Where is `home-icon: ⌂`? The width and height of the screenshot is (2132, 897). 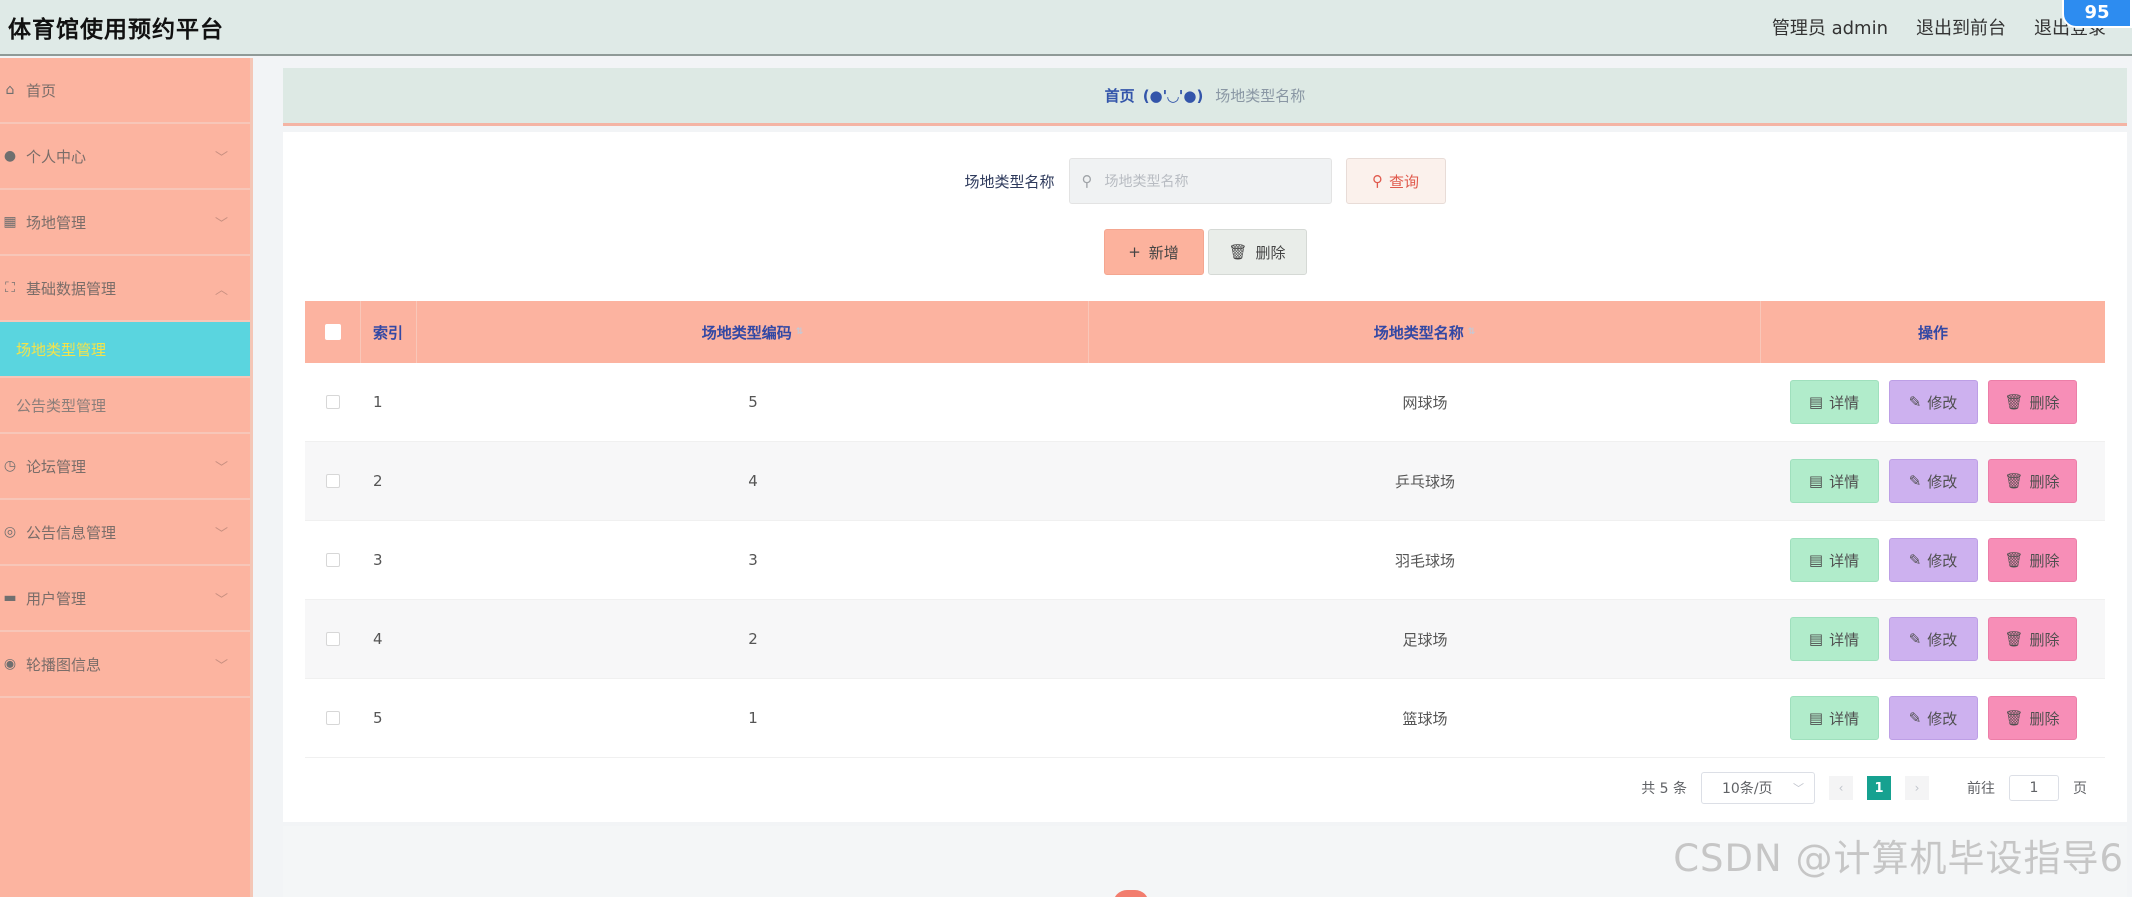
home-icon: ⌂ is located at coordinates (10, 90).